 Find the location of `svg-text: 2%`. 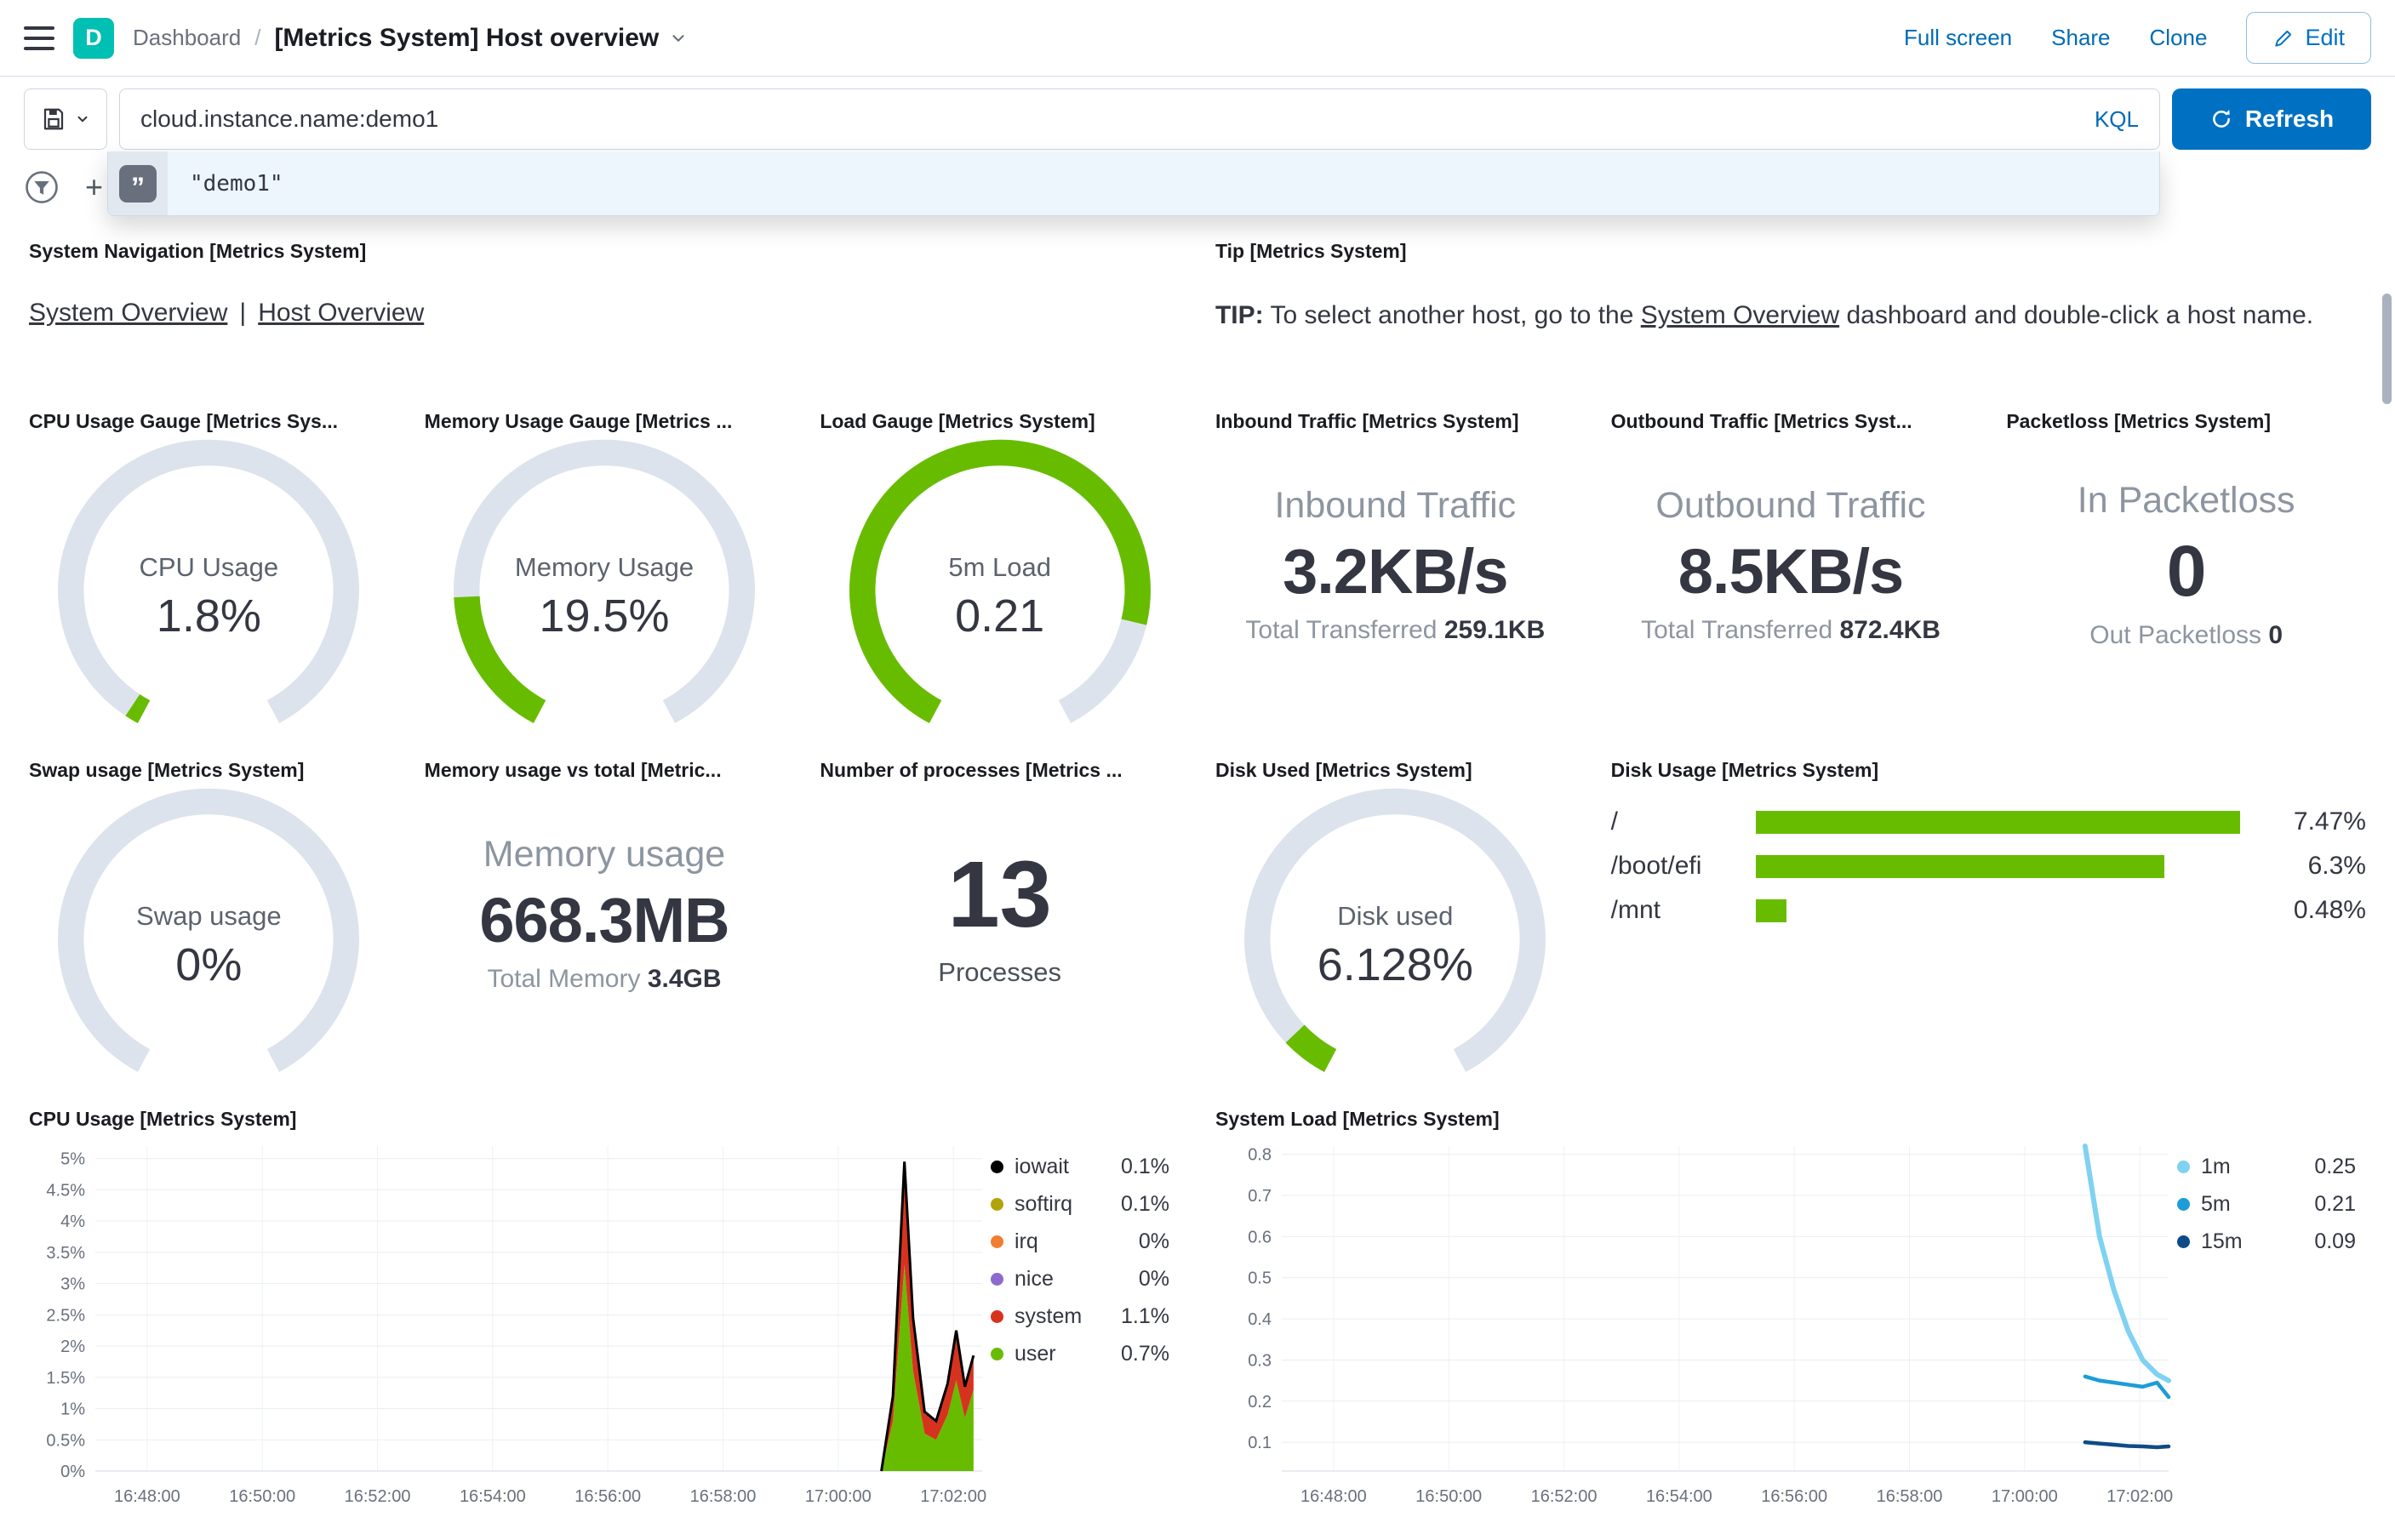

svg-text: 2% is located at coordinates (72, 1347).